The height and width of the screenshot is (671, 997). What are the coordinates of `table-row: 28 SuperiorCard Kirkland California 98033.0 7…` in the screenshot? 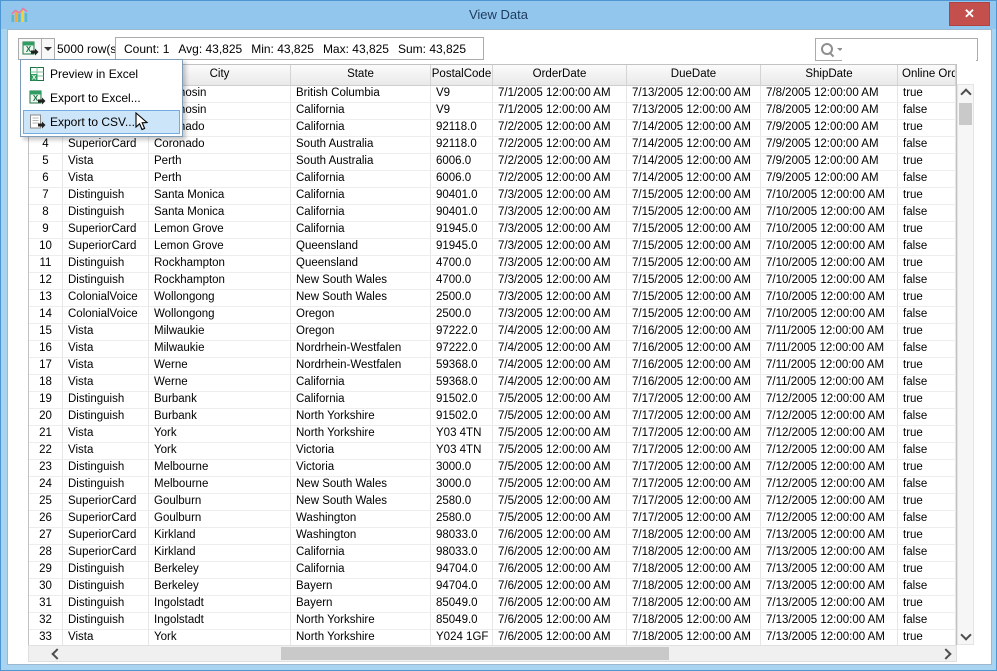 It's located at (492, 553).